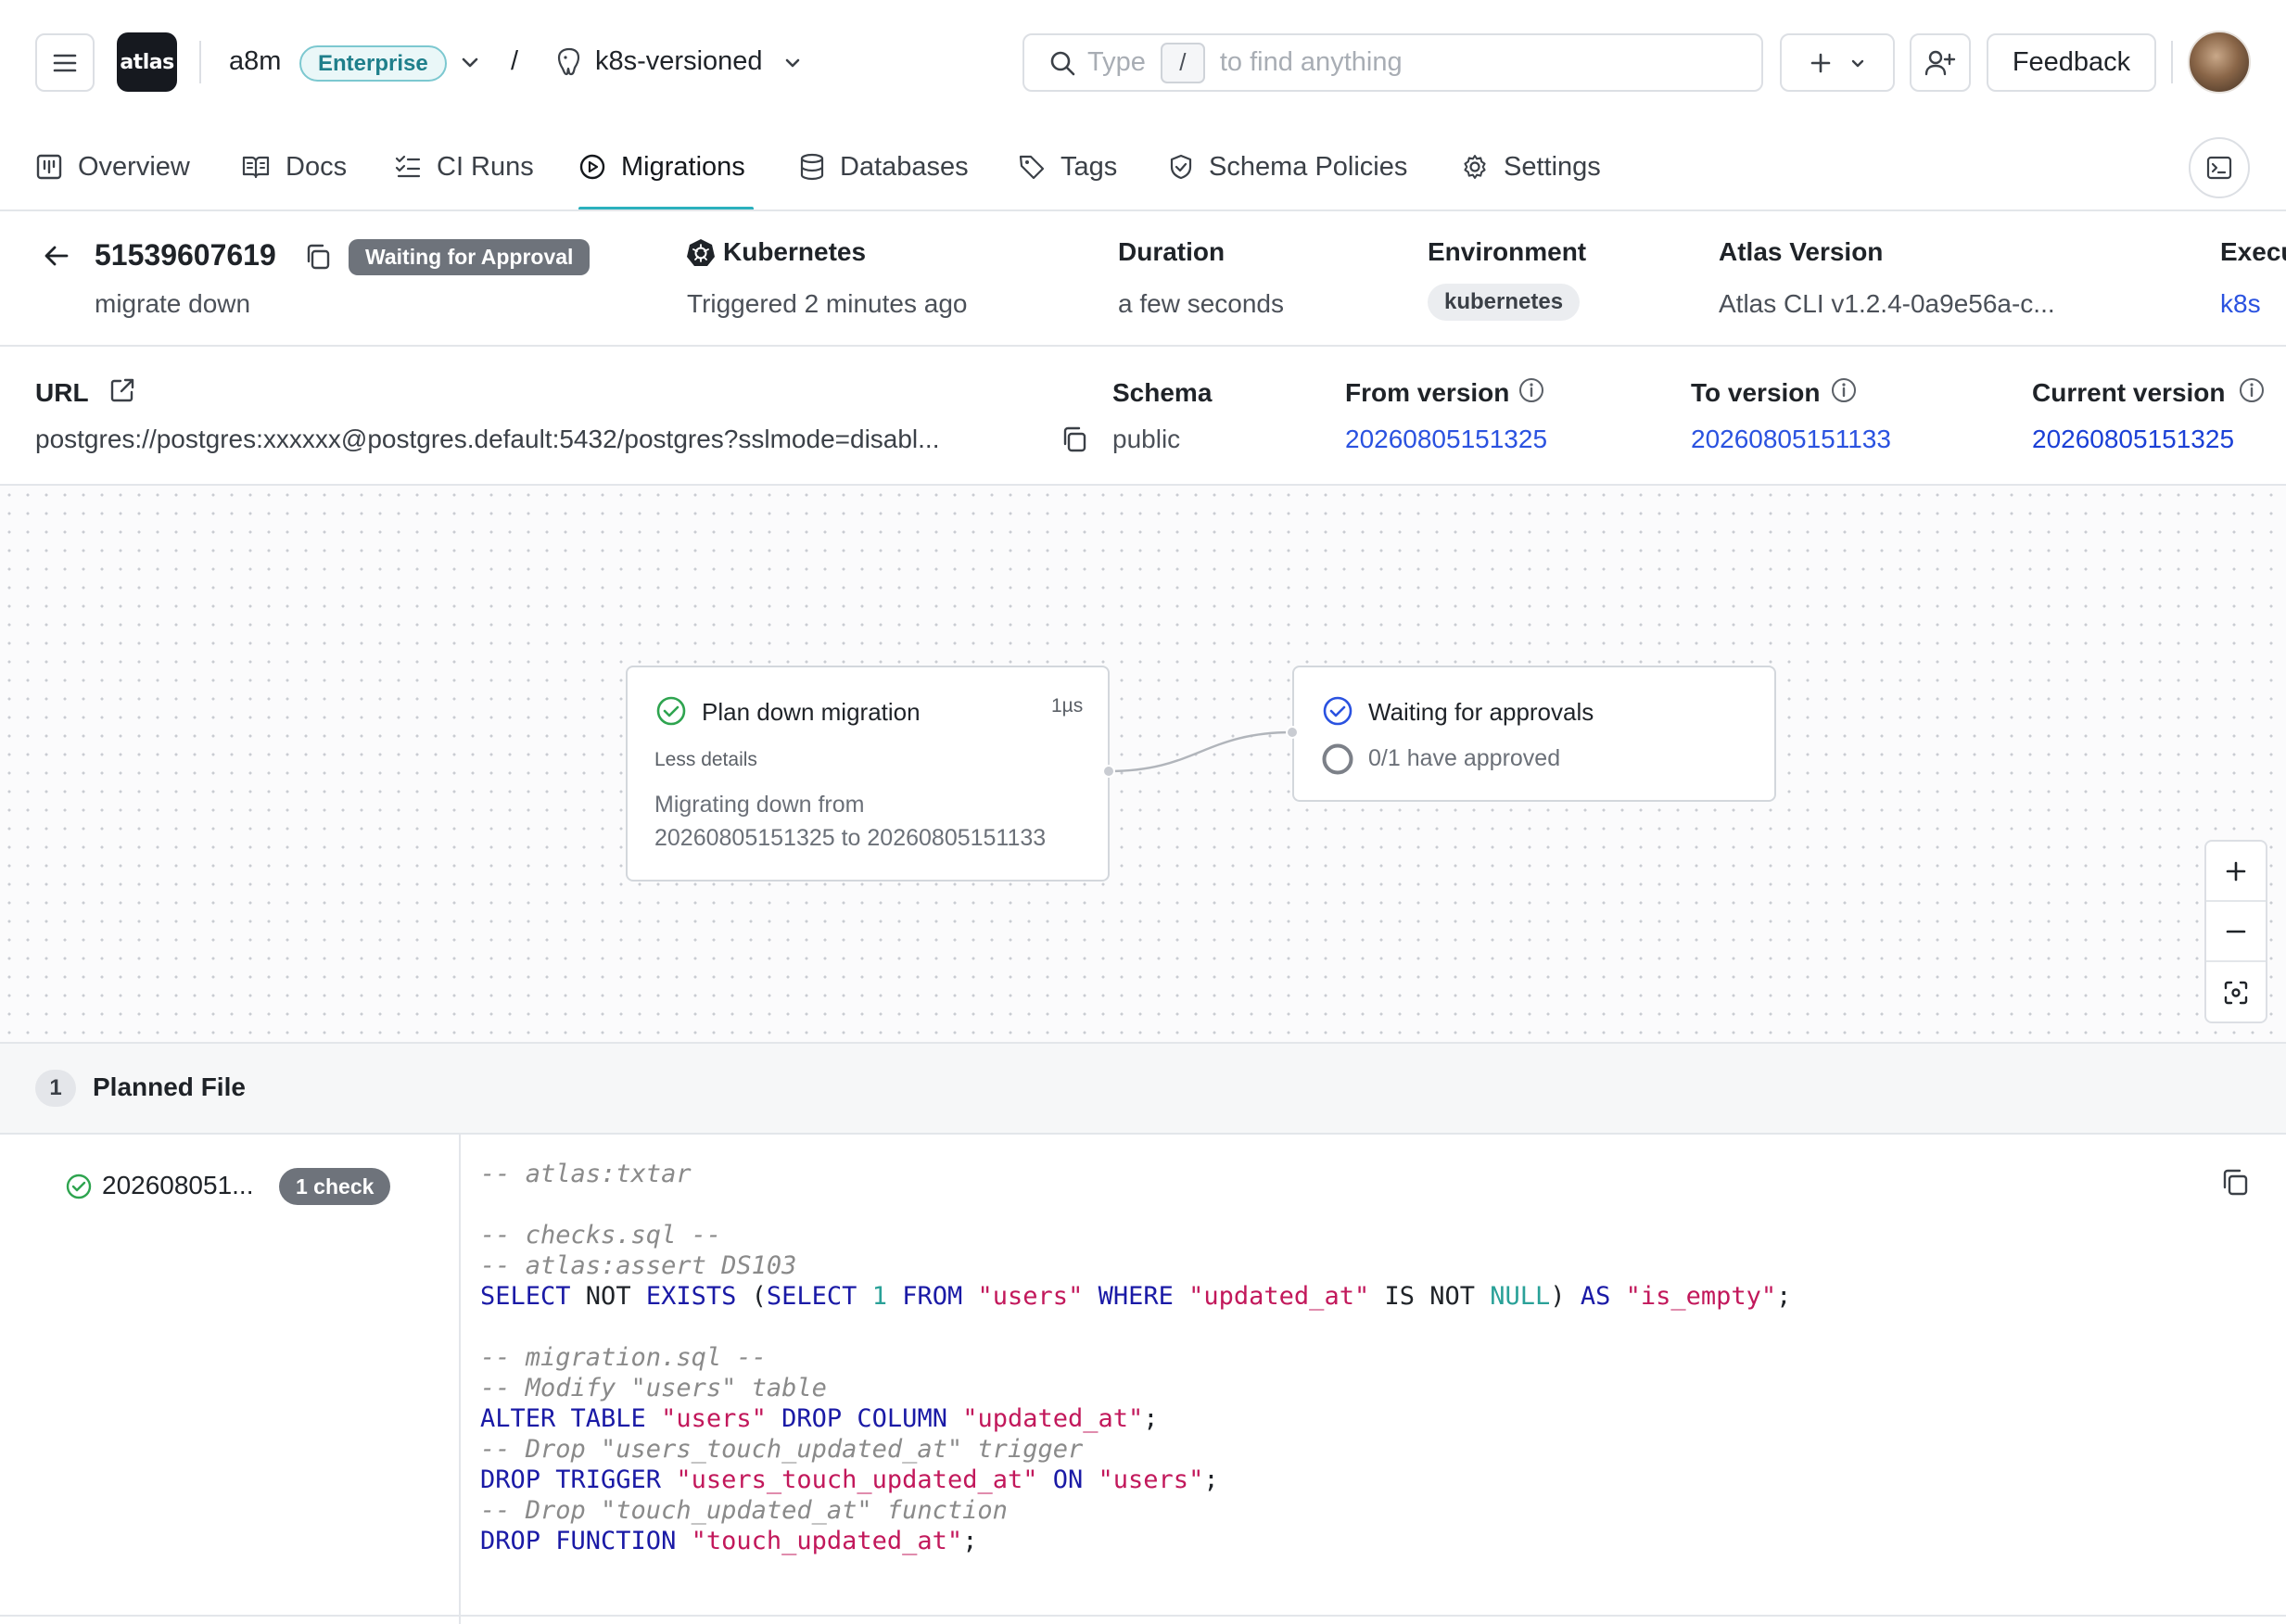  I want to click on project-switcher-chevron-icon, so click(792, 63).